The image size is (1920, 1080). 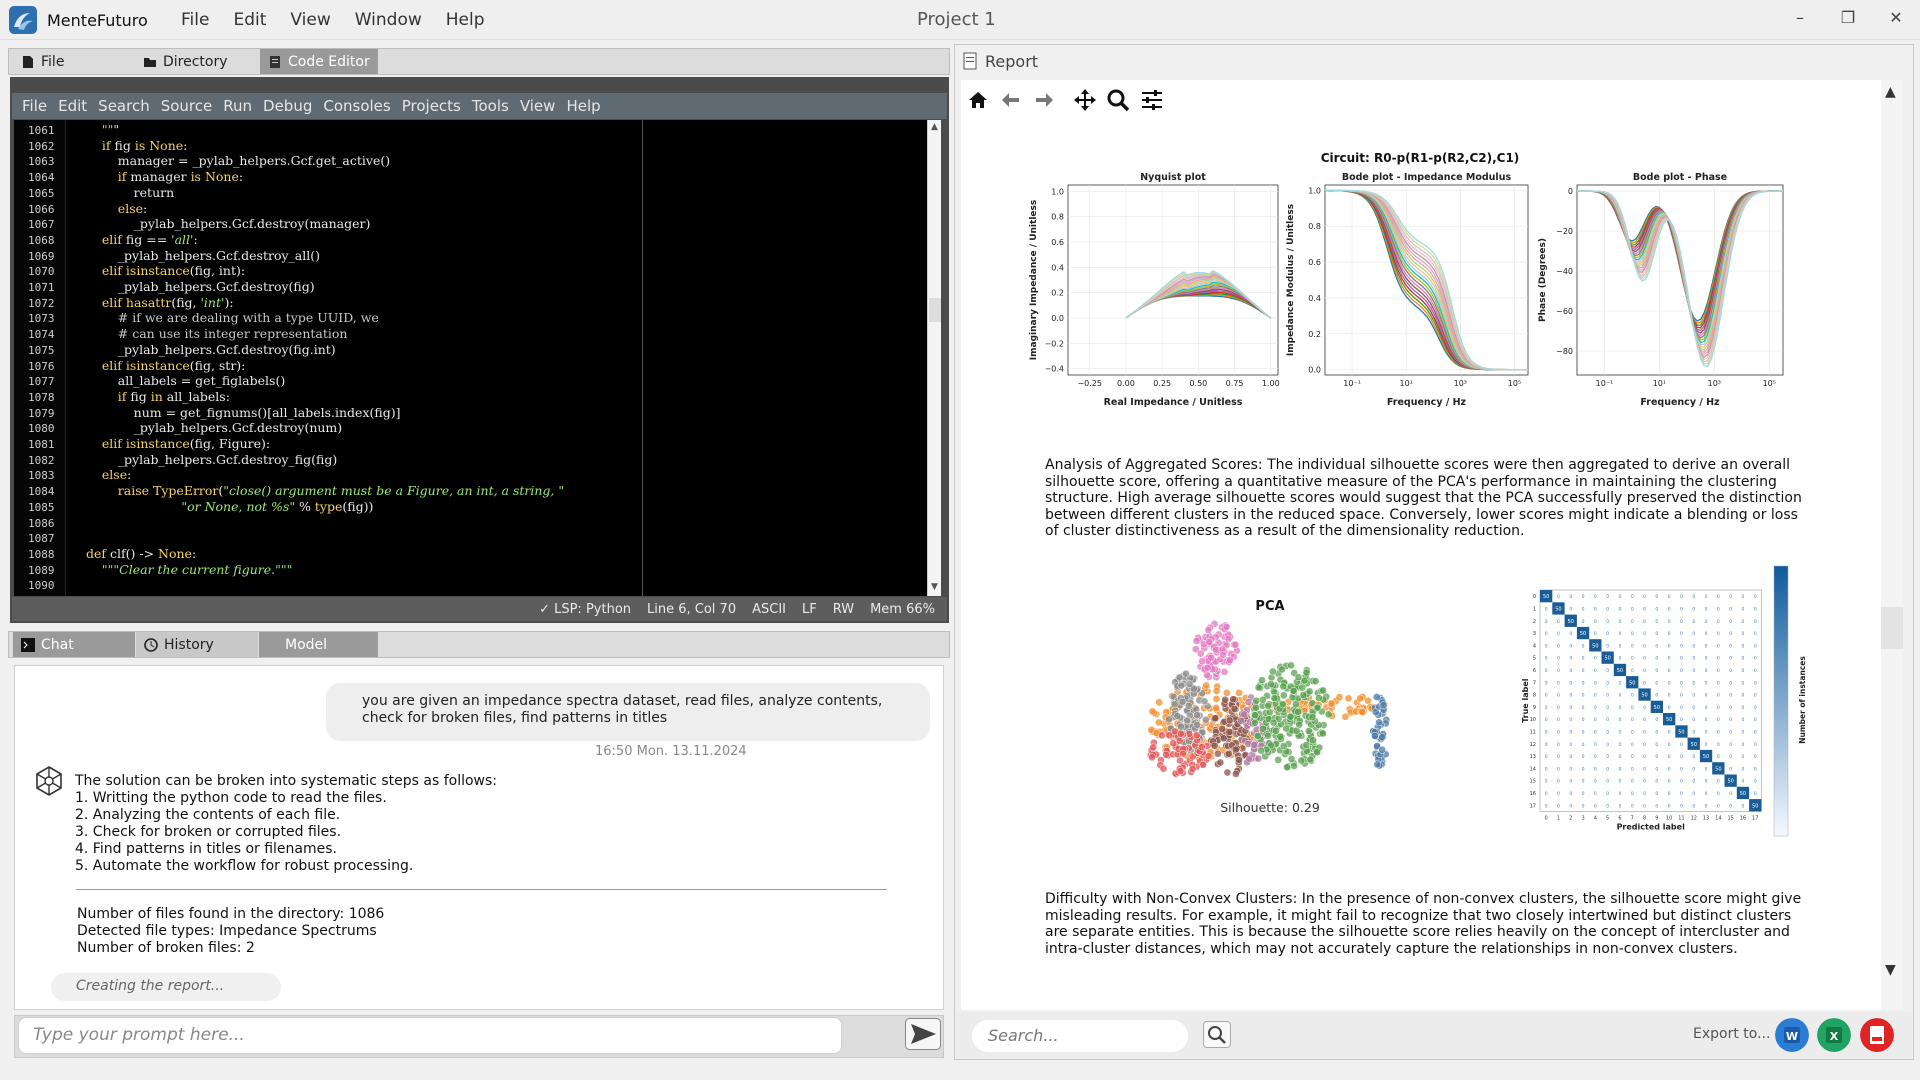 What do you see at coordinates (1680, 177) in the screenshot?
I see `chart-title: Bode plot - Phase` at bounding box center [1680, 177].